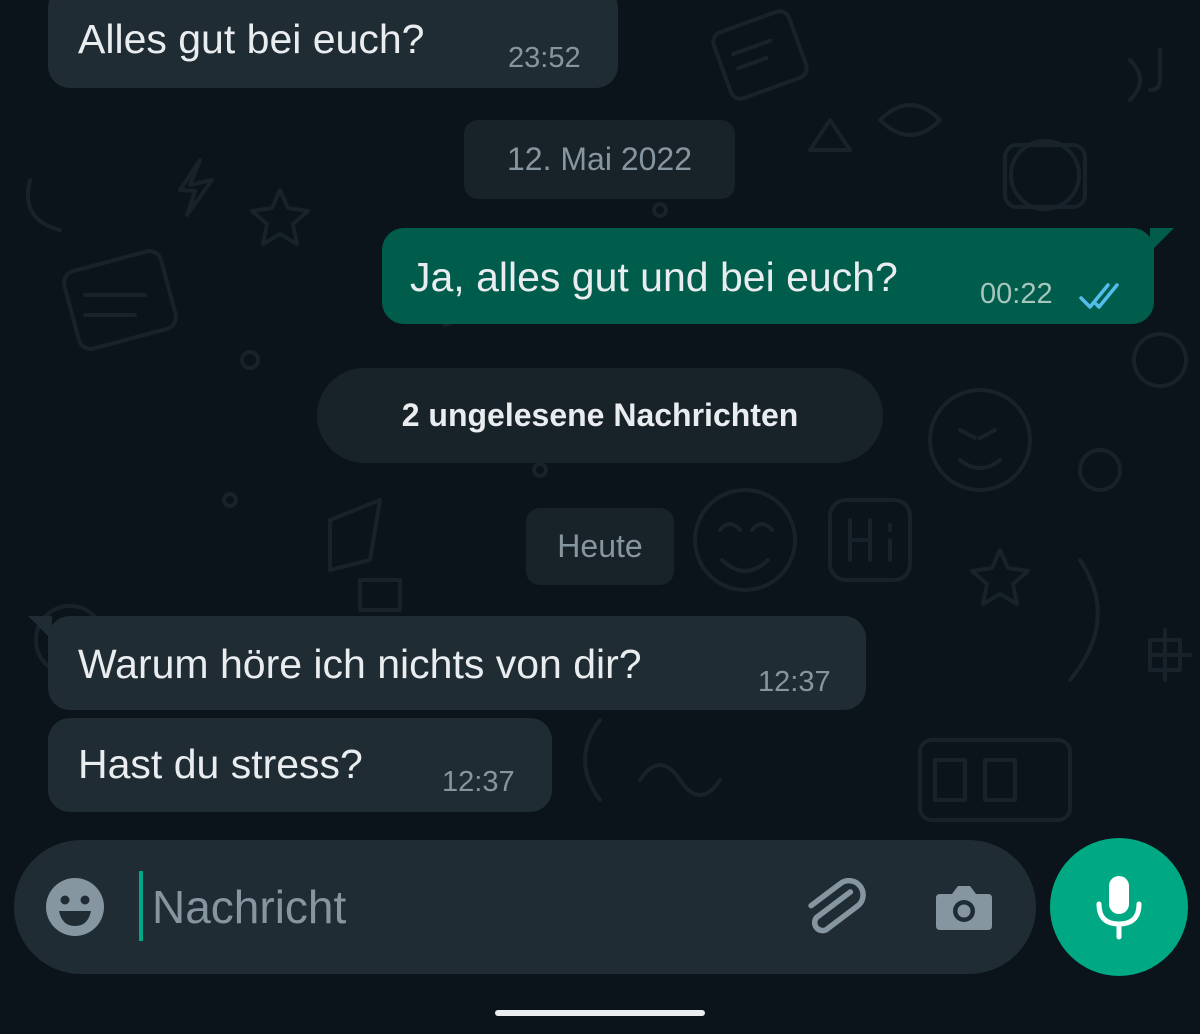 Image resolution: width=1200 pixels, height=1034 pixels. What do you see at coordinates (1104, 292) in the screenshot?
I see `read-receipt-icon` at bounding box center [1104, 292].